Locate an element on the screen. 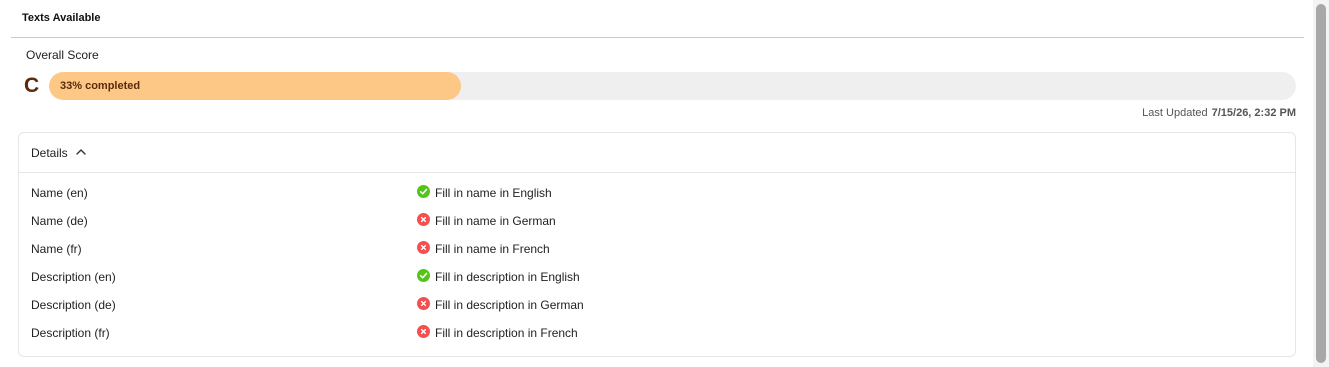 The width and height of the screenshot is (1329, 367). panel-title: Texts Available is located at coordinates (61, 18).